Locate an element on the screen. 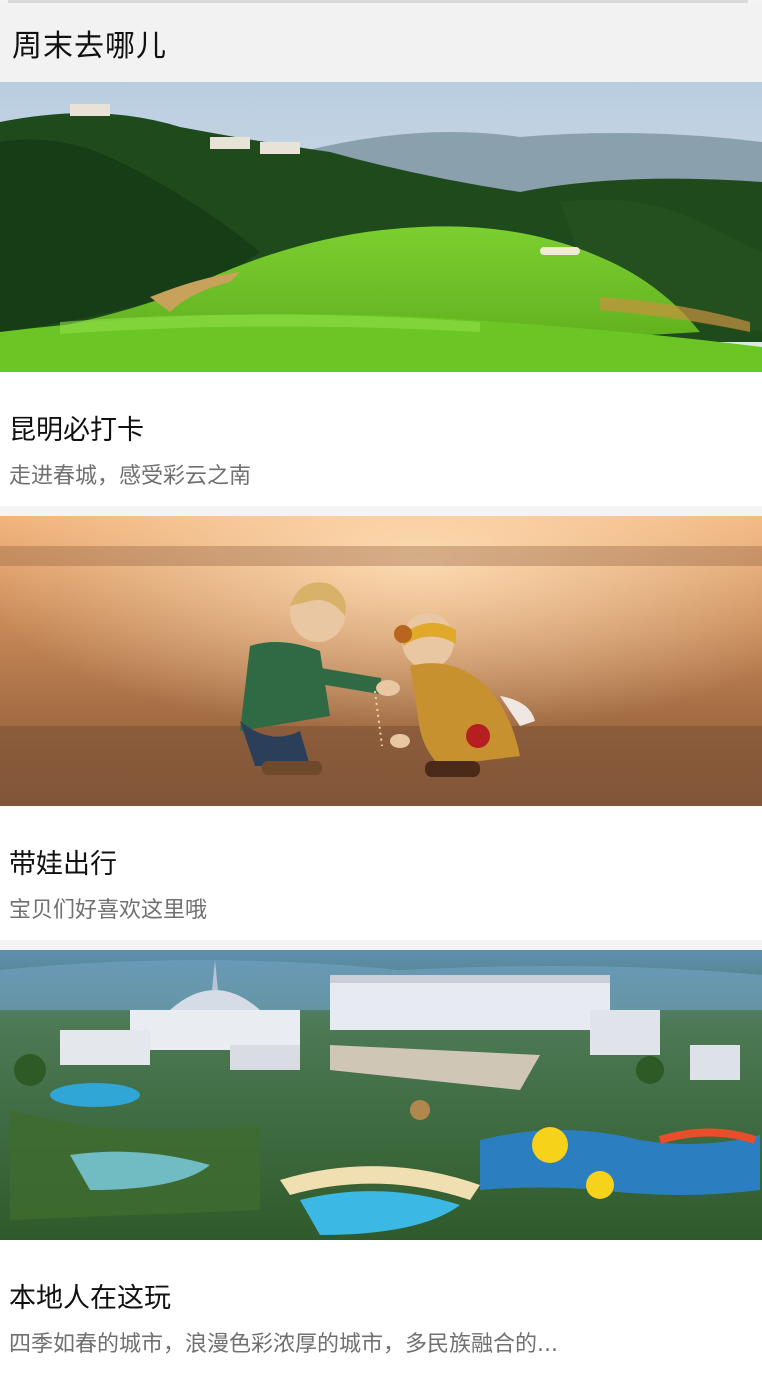  card-title: 带娃出行 is located at coordinates (63, 864).